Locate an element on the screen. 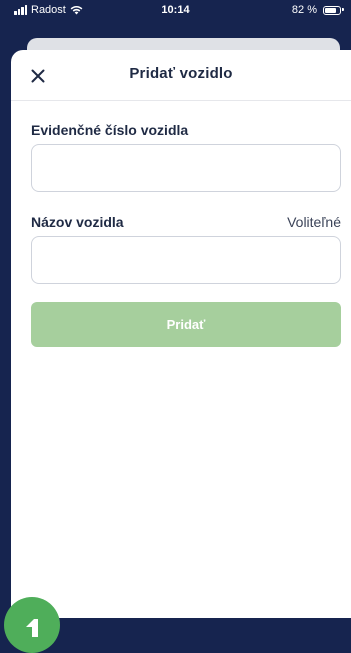 The width and height of the screenshot is (351, 653). sheet-header: Pridať vozidlo is located at coordinates (181, 75).